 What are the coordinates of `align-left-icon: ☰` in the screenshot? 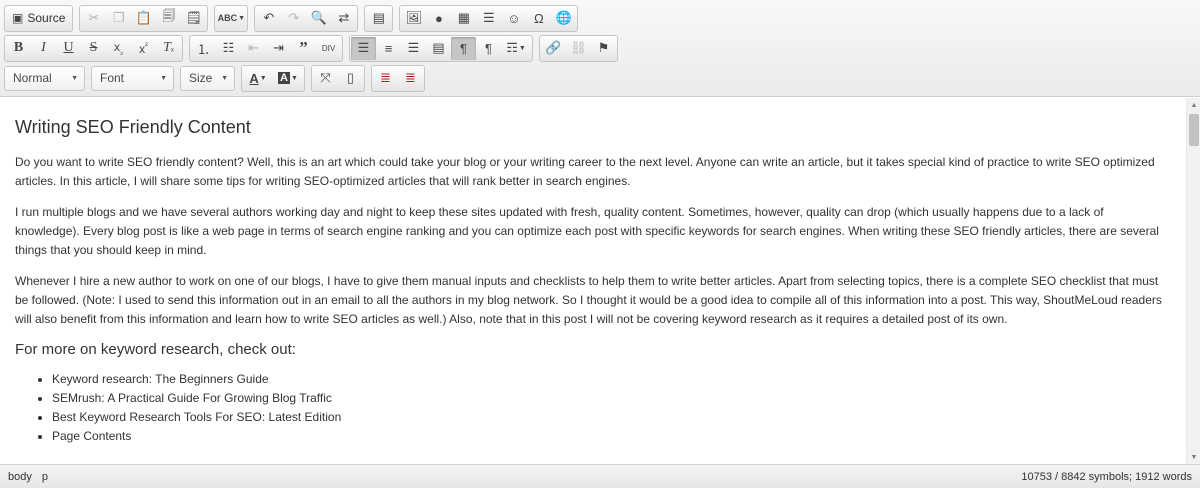 It's located at (363, 48).